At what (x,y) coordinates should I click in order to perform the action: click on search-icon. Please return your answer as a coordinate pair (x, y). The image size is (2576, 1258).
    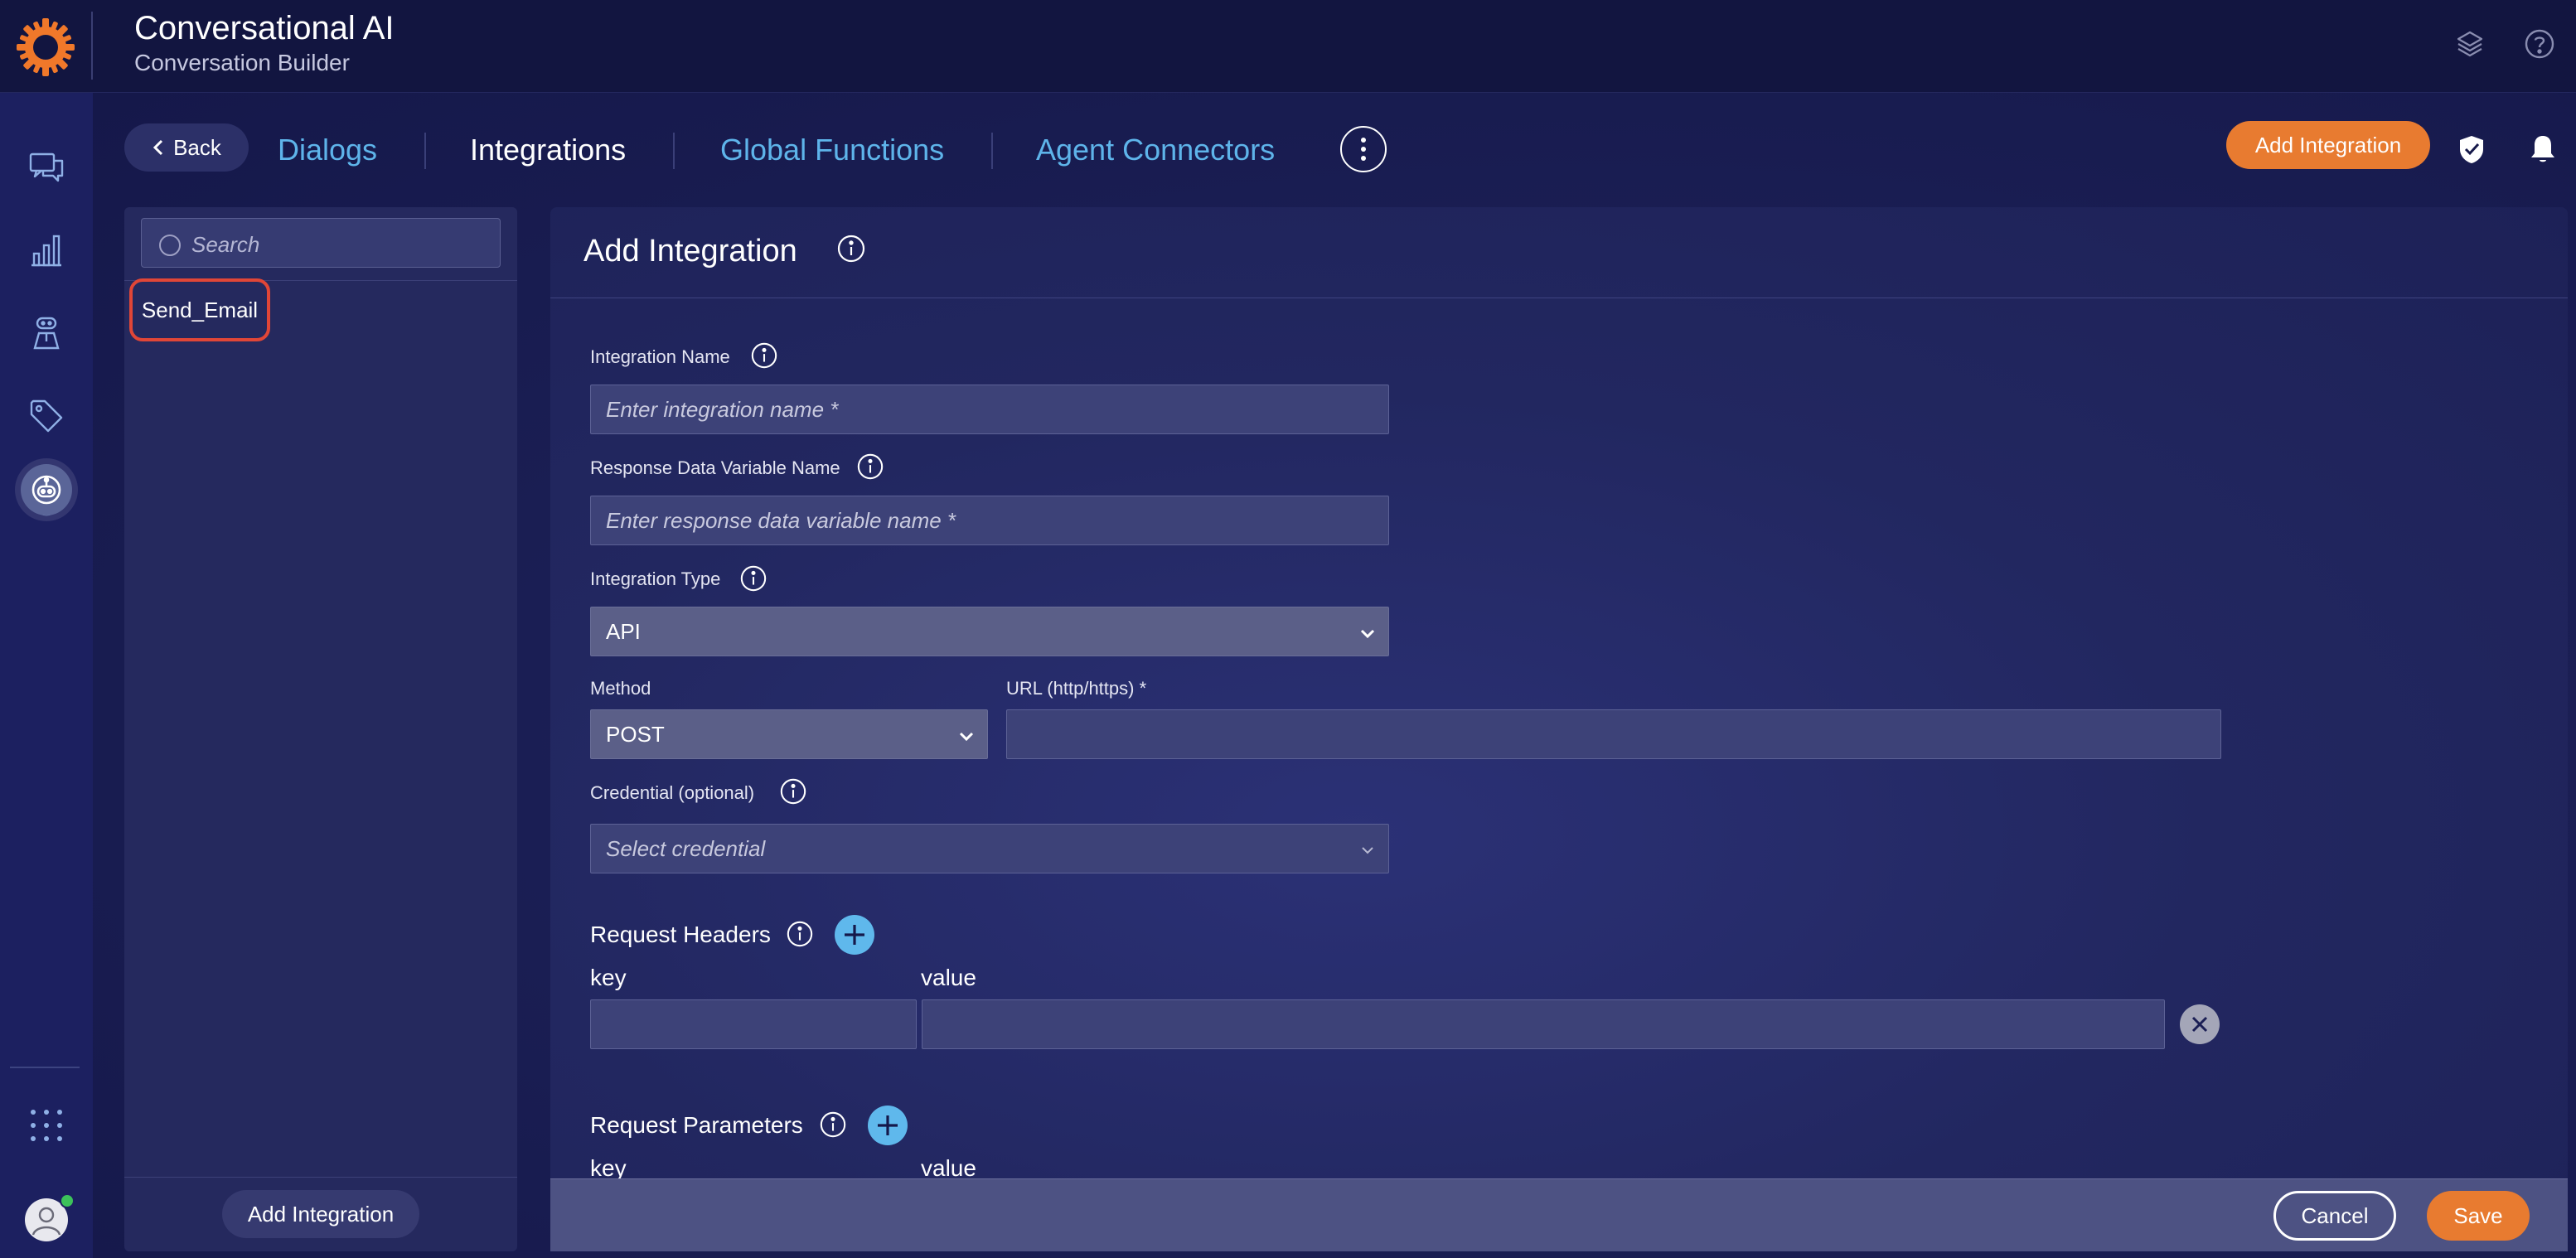
    Looking at the image, I should click on (170, 245).